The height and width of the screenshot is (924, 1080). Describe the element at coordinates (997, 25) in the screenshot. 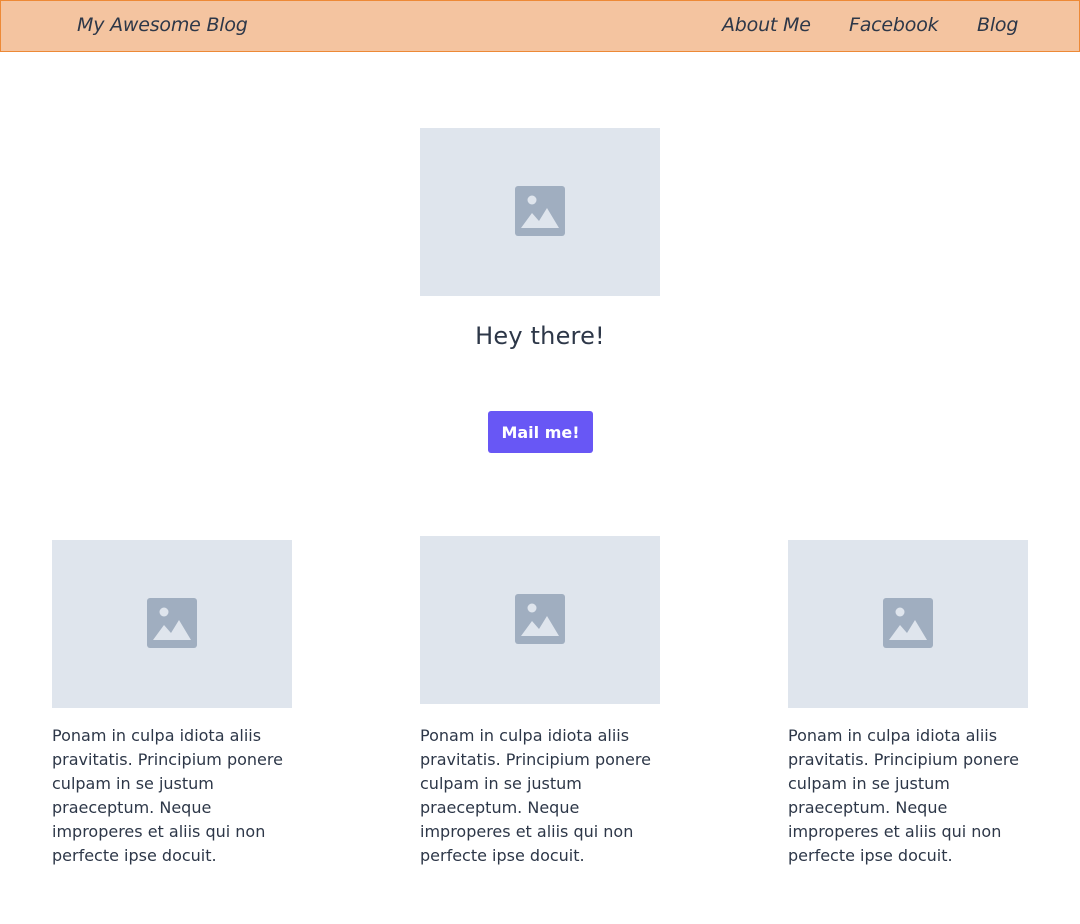

I see `nav-link-blog: Blog` at that location.